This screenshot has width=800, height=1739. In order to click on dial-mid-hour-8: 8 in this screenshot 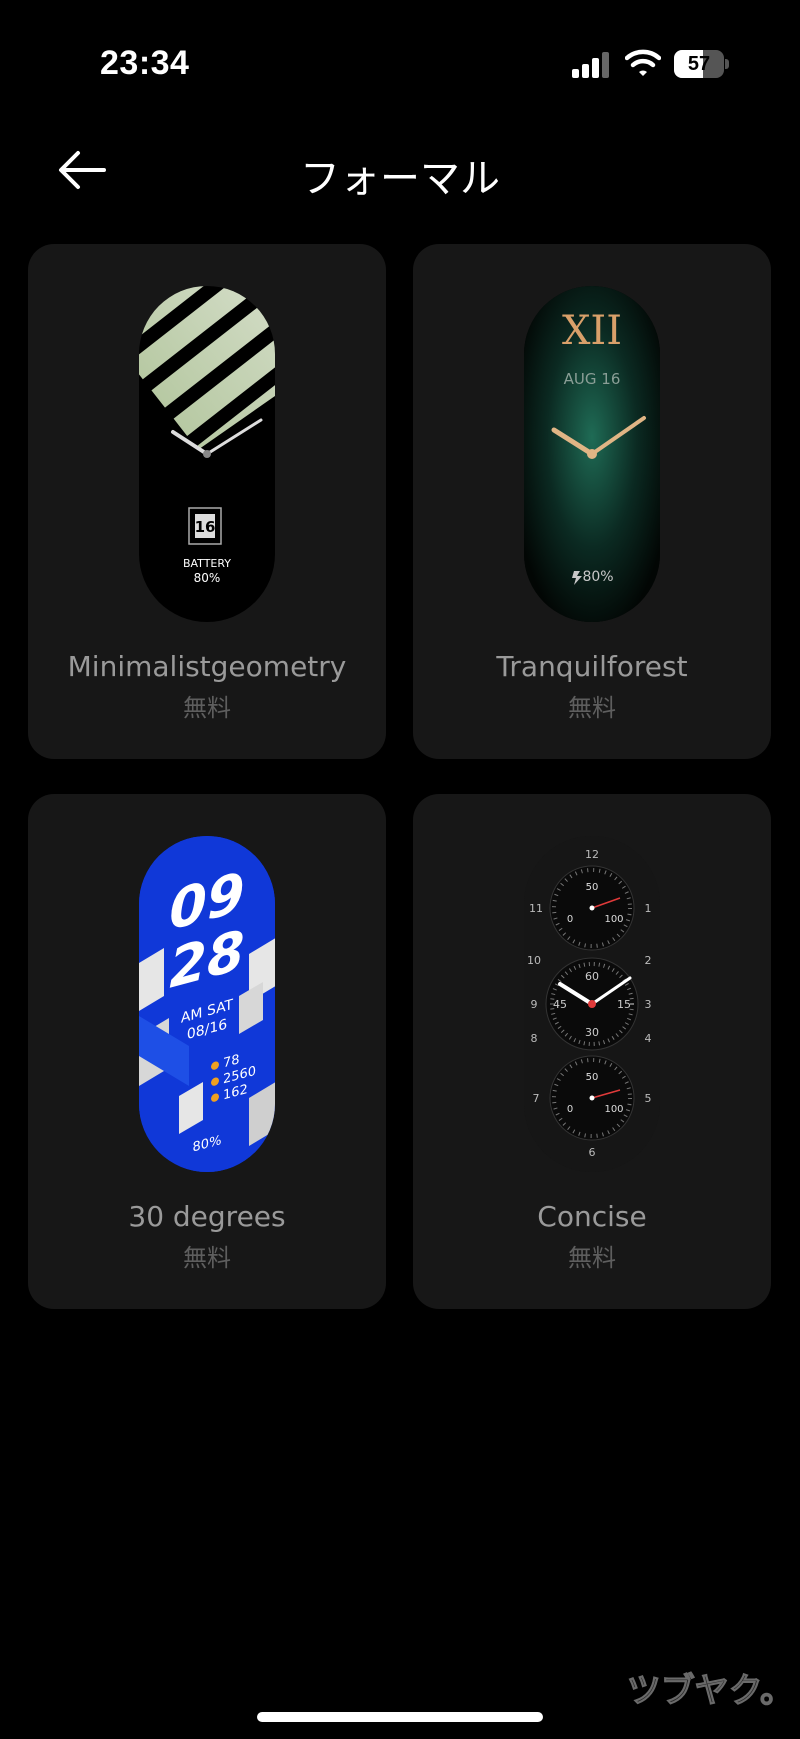, I will do `click(534, 1038)`.